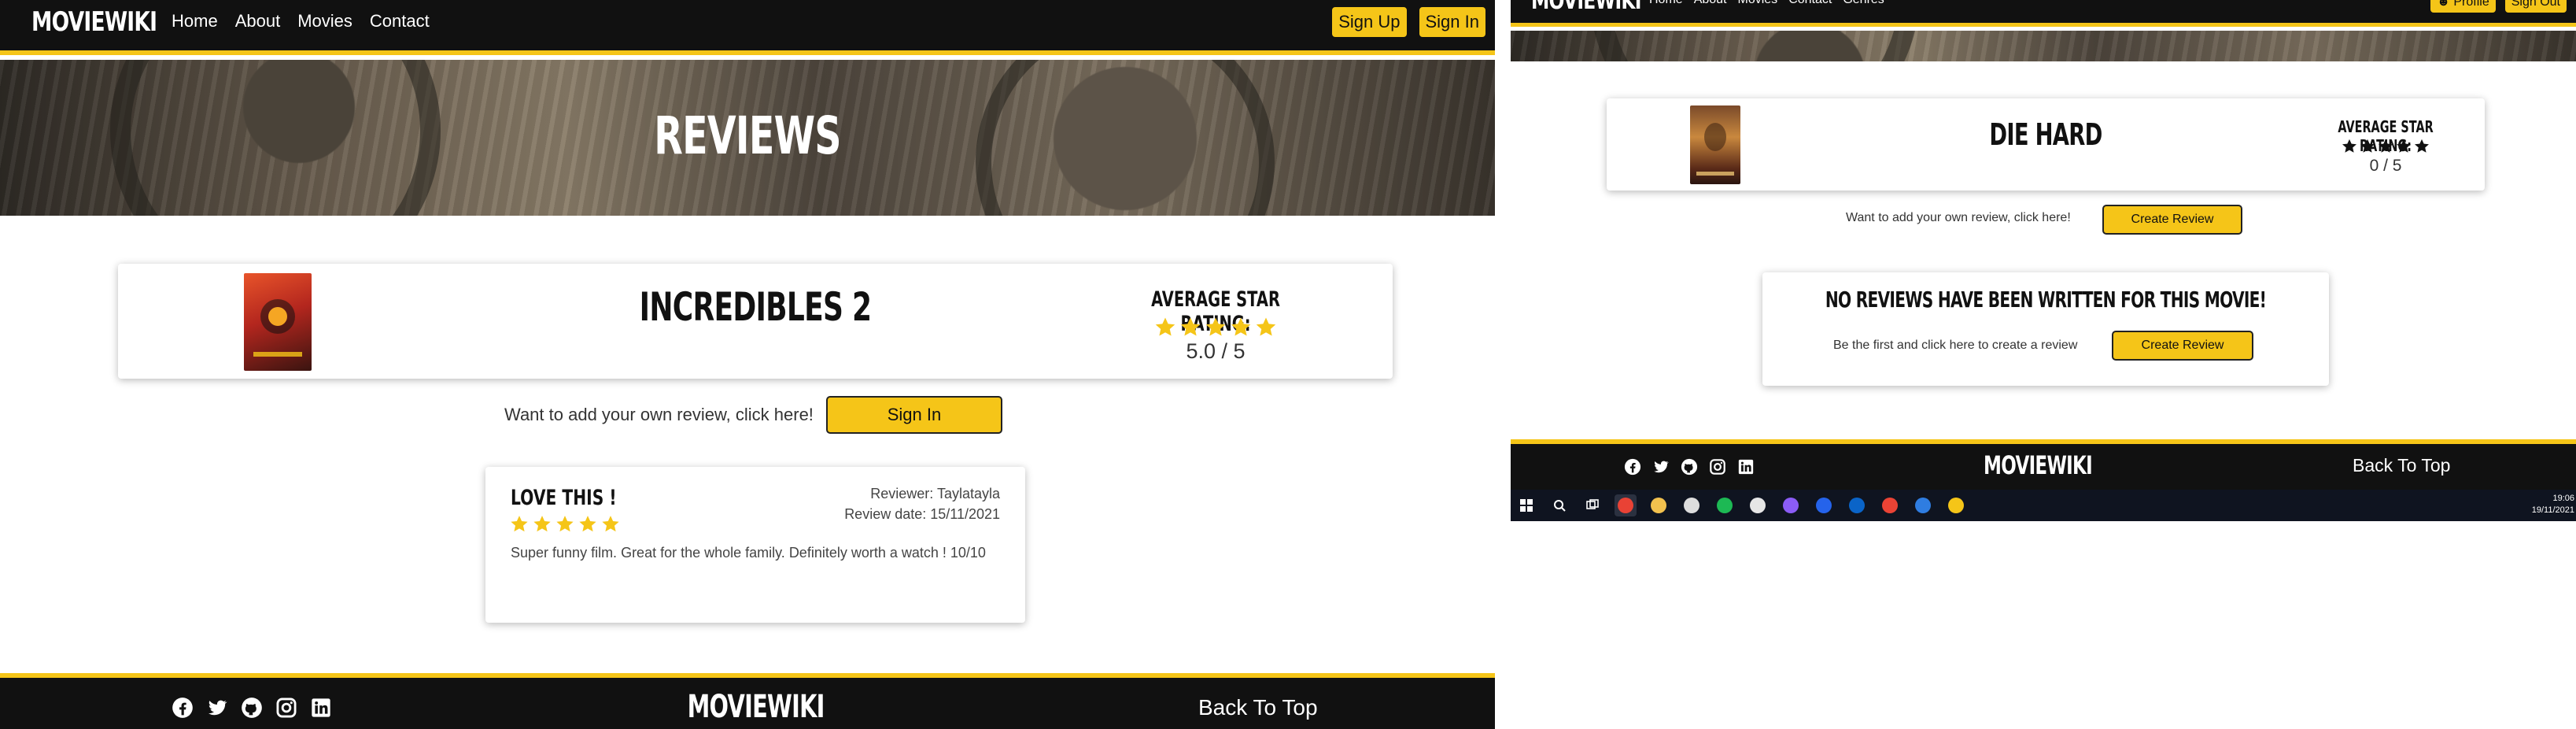 Image resolution: width=2576 pixels, height=729 pixels. What do you see at coordinates (1452, 22) in the screenshot?
I see `sign-in-button: Sign In` at bounding box center [1452, 22].